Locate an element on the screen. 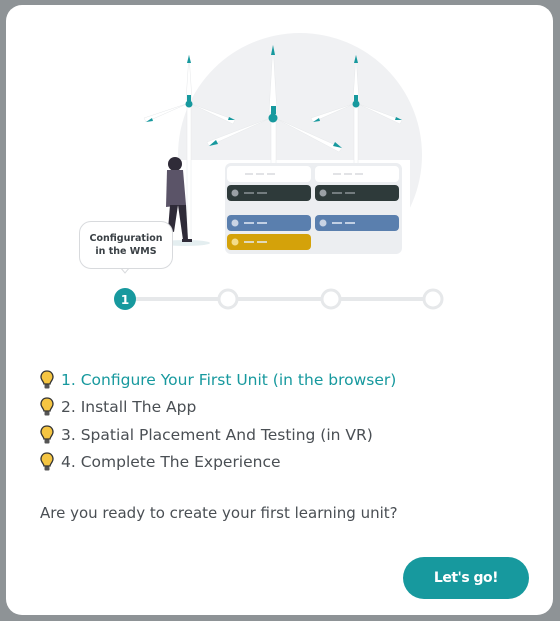  bubble-line-1: Configuration is located at coordinates (126, 238).